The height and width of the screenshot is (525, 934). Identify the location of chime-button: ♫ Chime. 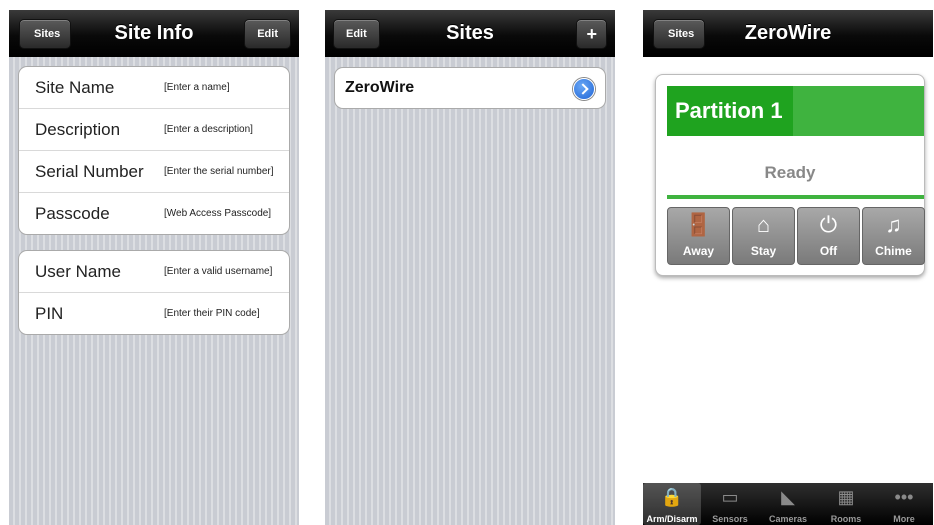
(893, 236).